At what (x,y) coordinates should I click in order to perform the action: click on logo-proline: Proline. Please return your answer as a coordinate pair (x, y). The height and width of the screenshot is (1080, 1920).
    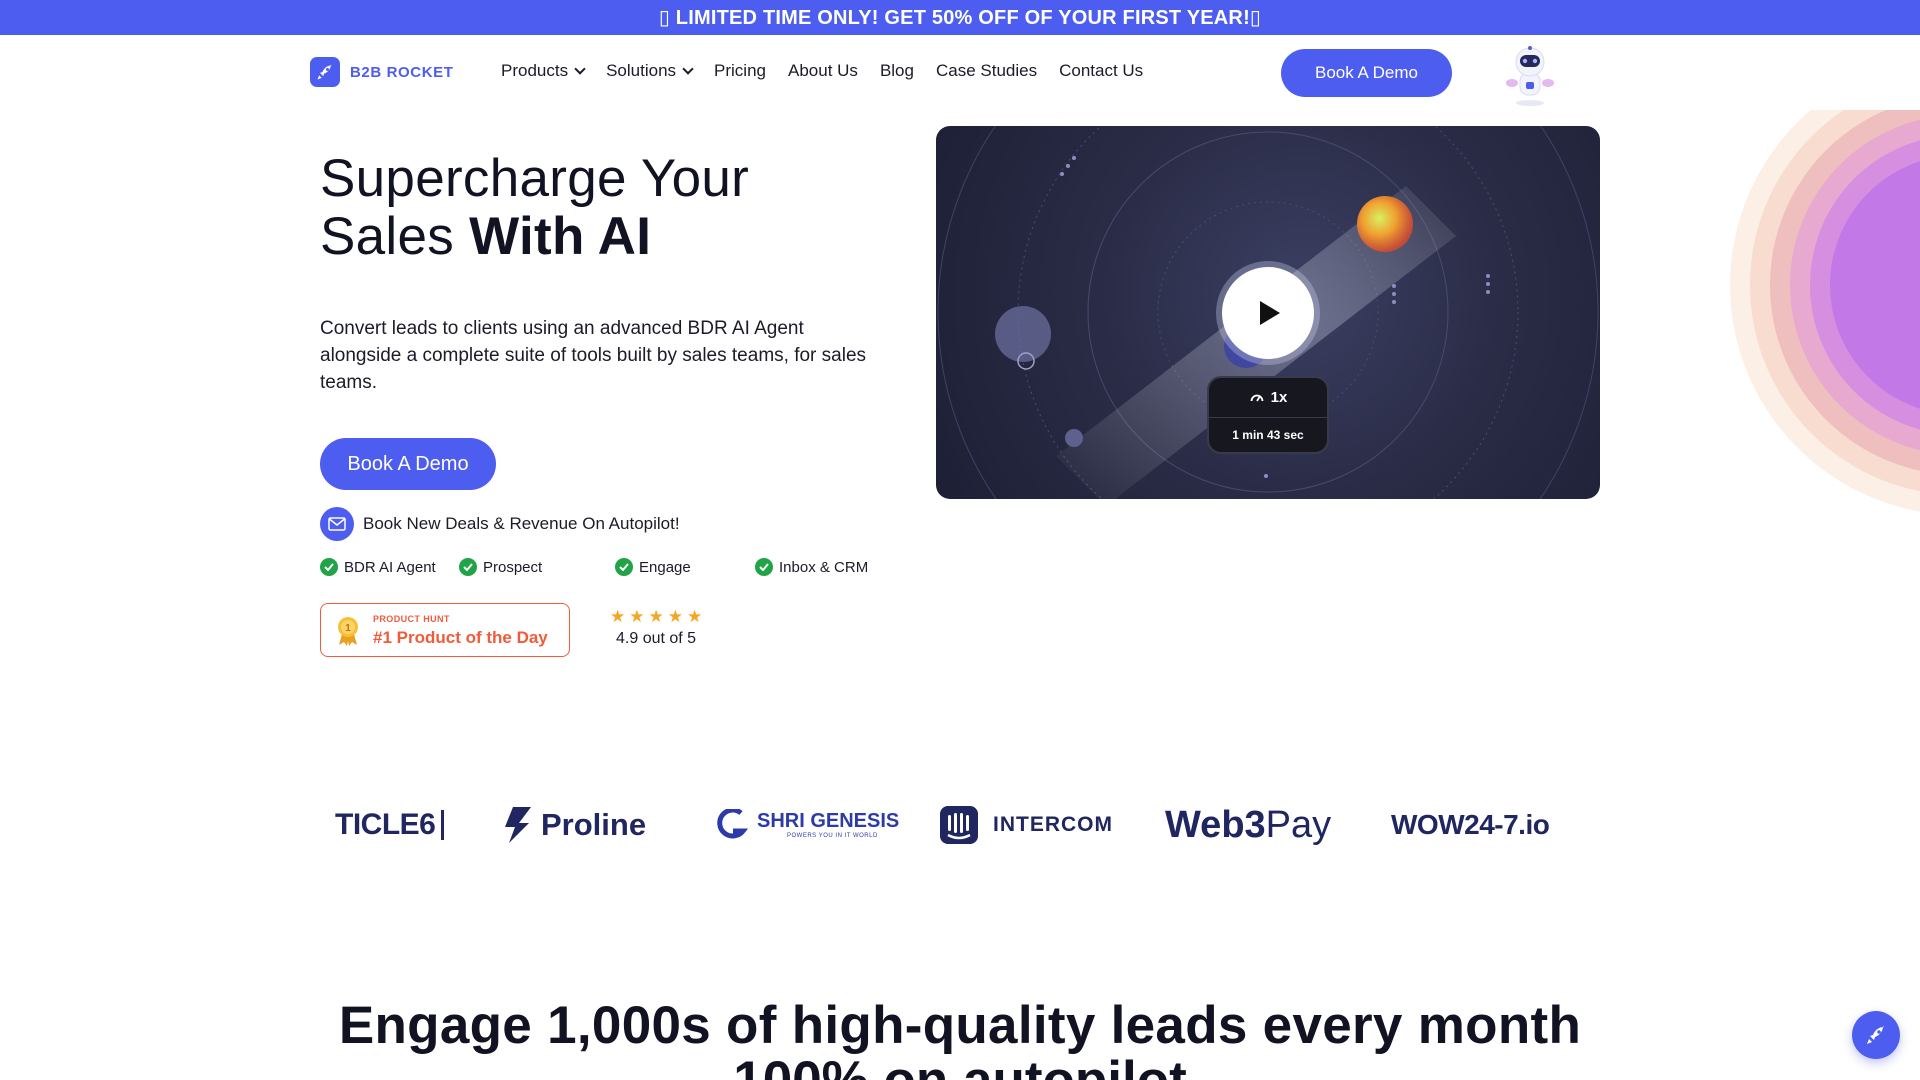
    Looking at the image, I should click on (574, 825).